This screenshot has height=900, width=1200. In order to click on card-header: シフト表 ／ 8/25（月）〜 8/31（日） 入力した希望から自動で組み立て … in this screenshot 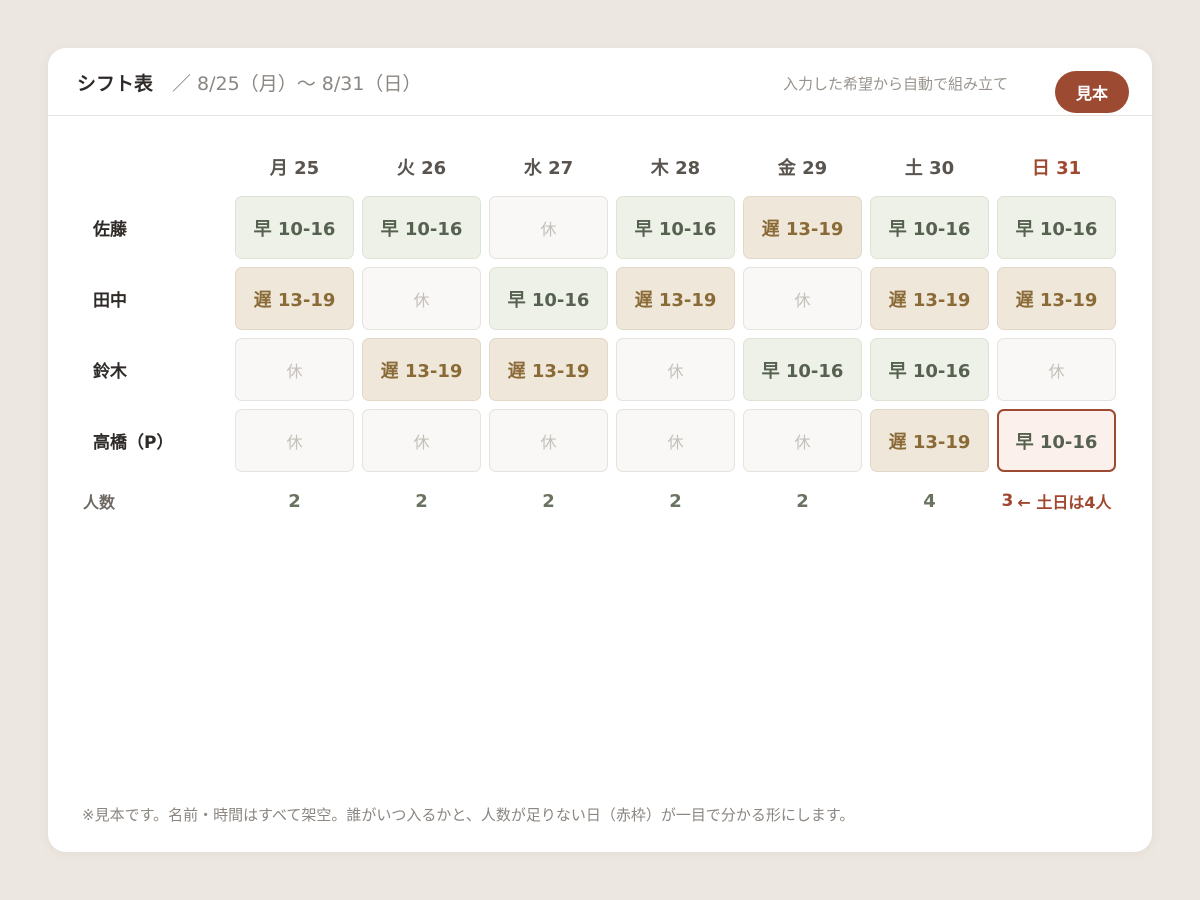, I will do `click(600, 82)`.